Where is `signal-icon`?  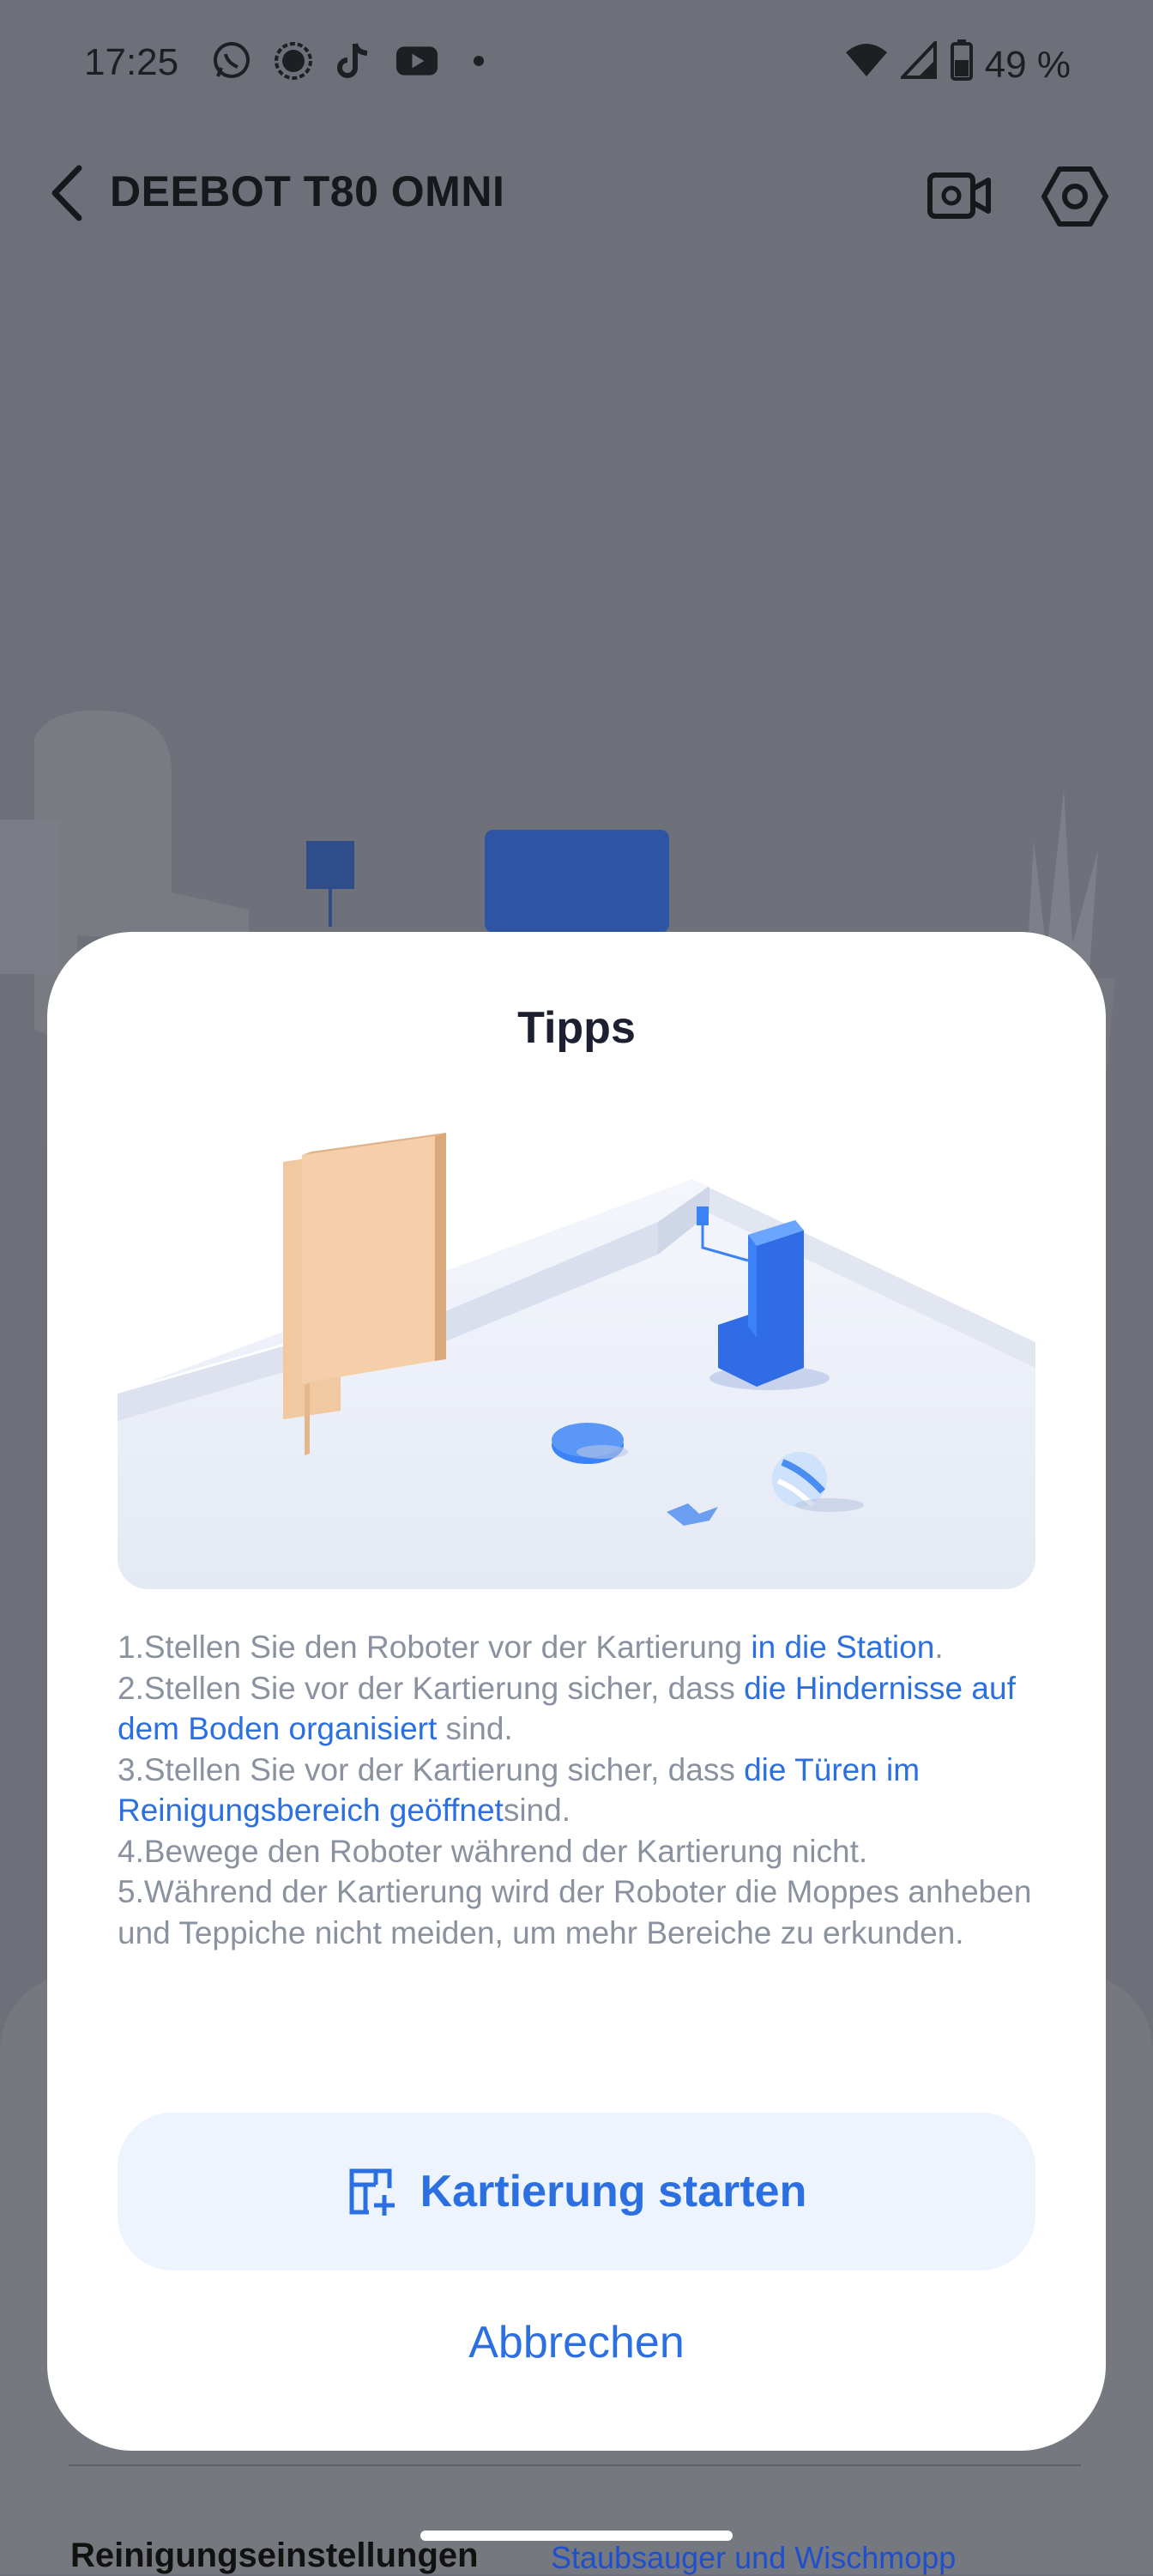
signal-icon is located at coordinates (293, 60).